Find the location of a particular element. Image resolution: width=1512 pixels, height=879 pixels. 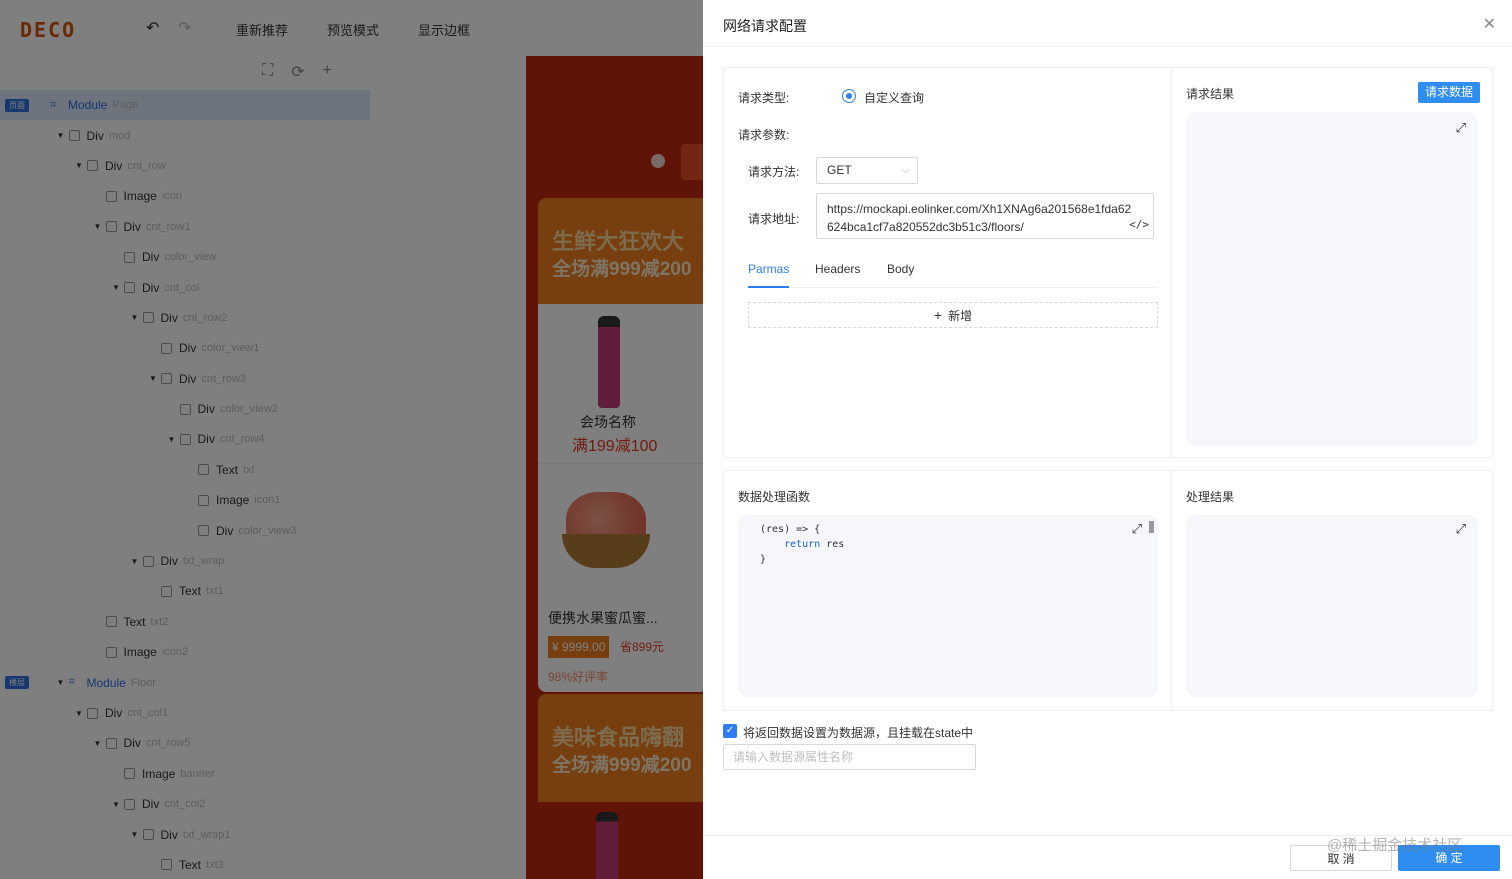

code-line-1: (res) => { is located at coordinates (790, 529).